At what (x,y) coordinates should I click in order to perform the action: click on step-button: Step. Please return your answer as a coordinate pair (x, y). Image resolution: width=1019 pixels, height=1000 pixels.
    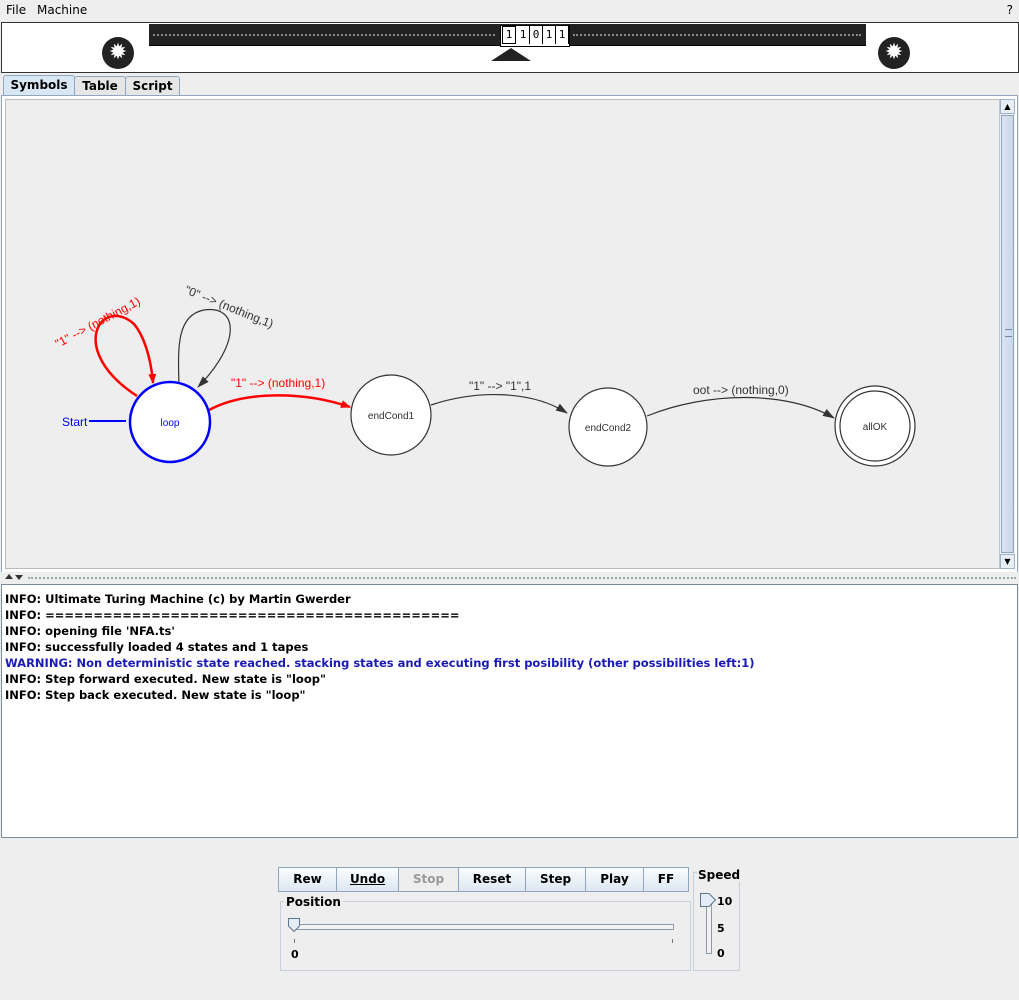
    Looking at the image, I should click on (556, 879).